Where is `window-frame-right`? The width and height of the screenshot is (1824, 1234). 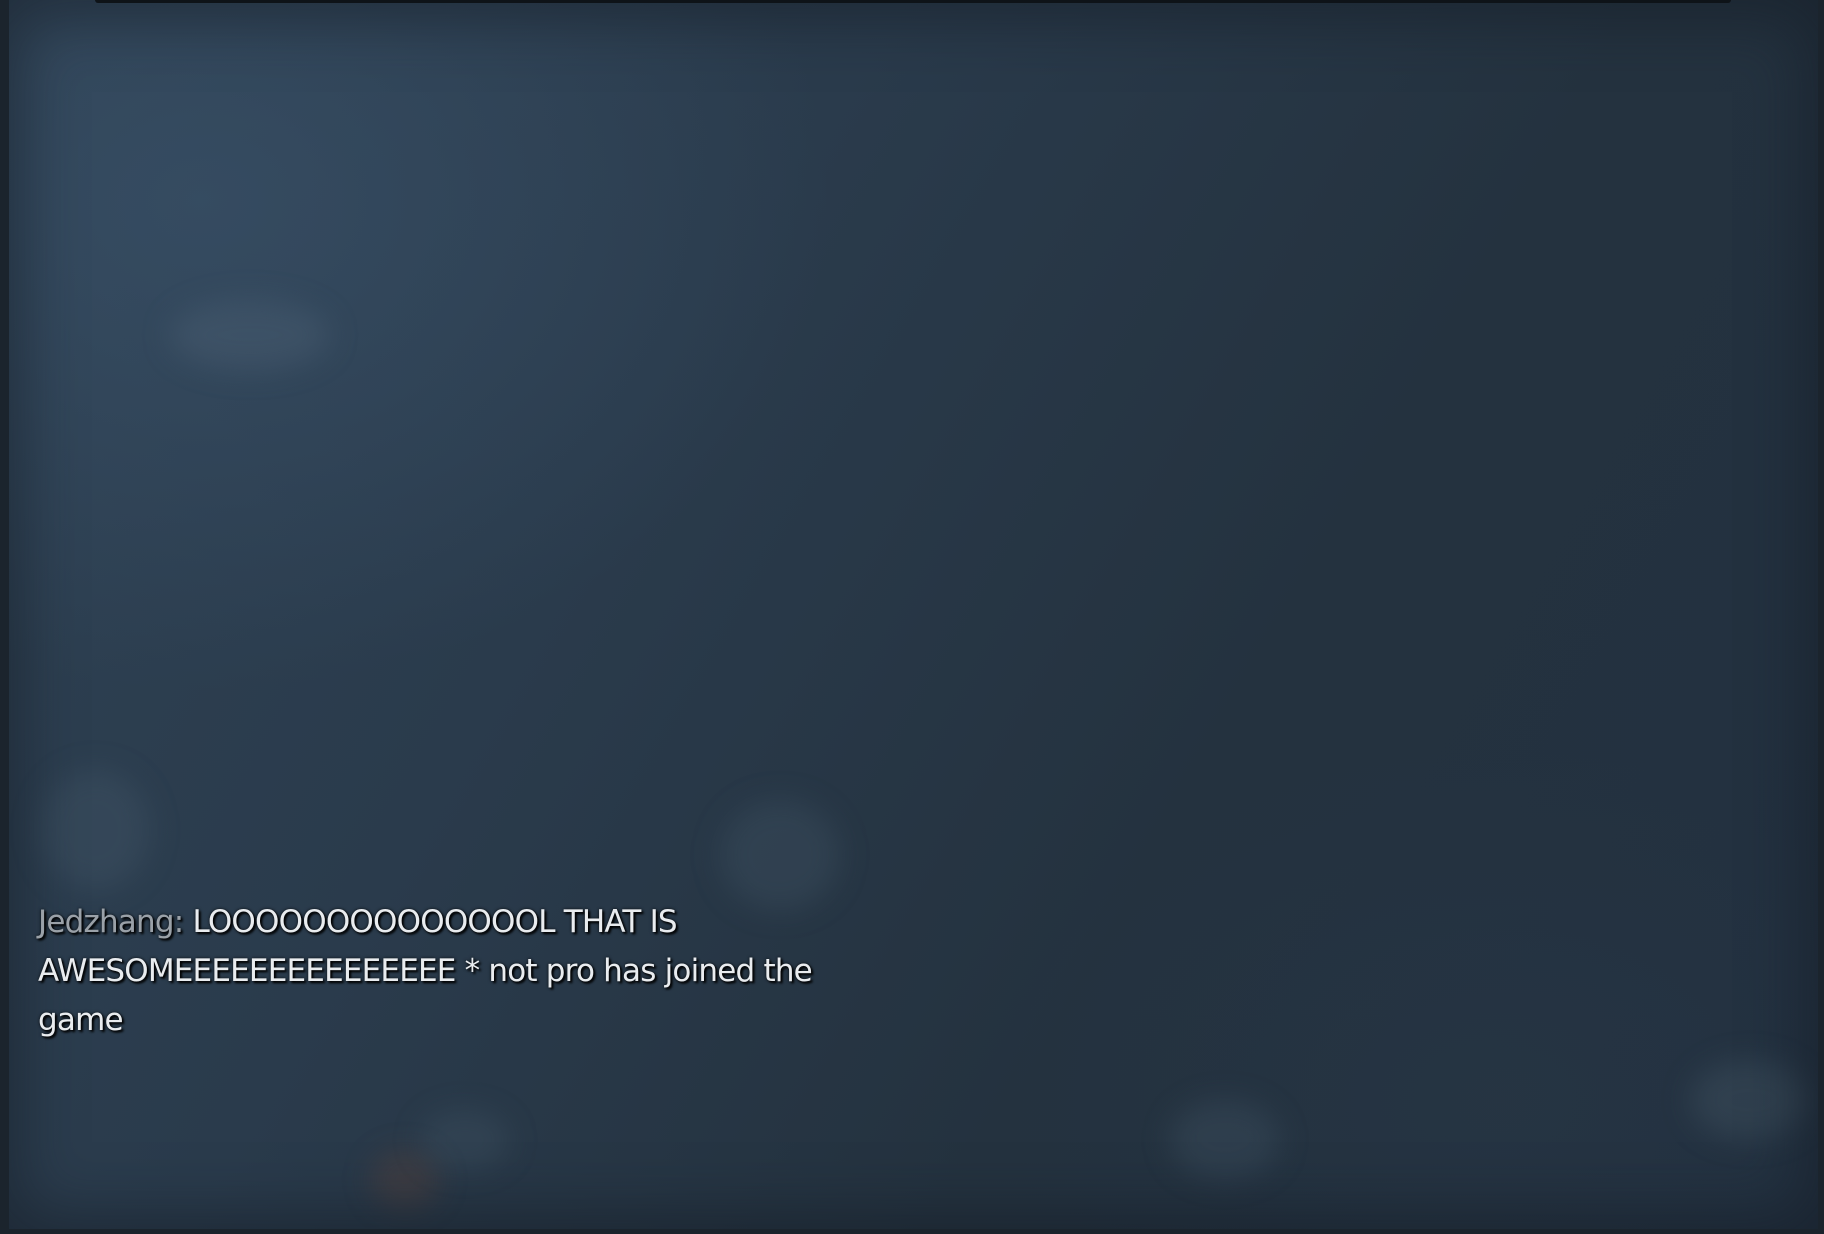 window-frame-right is located at coordinates (1821, 617).